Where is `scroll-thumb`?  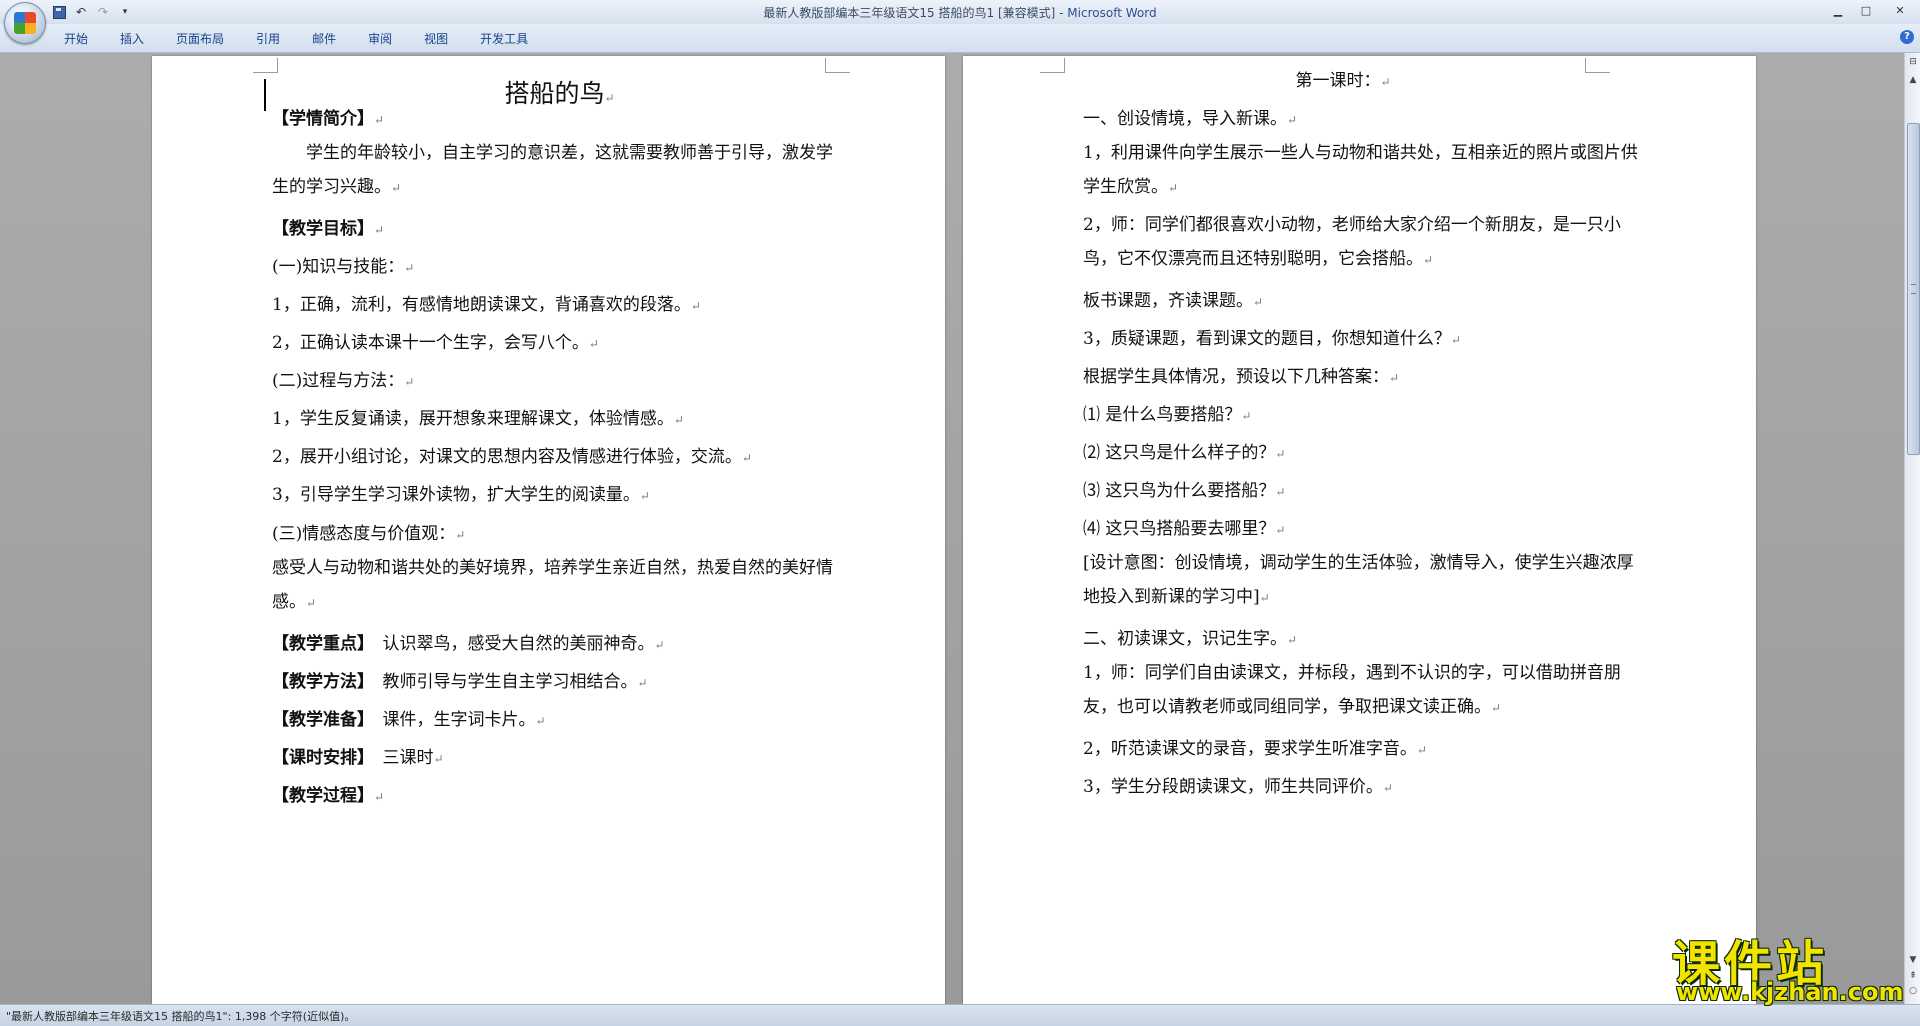 scroll-thumb is located at coordinates (1913, 289).